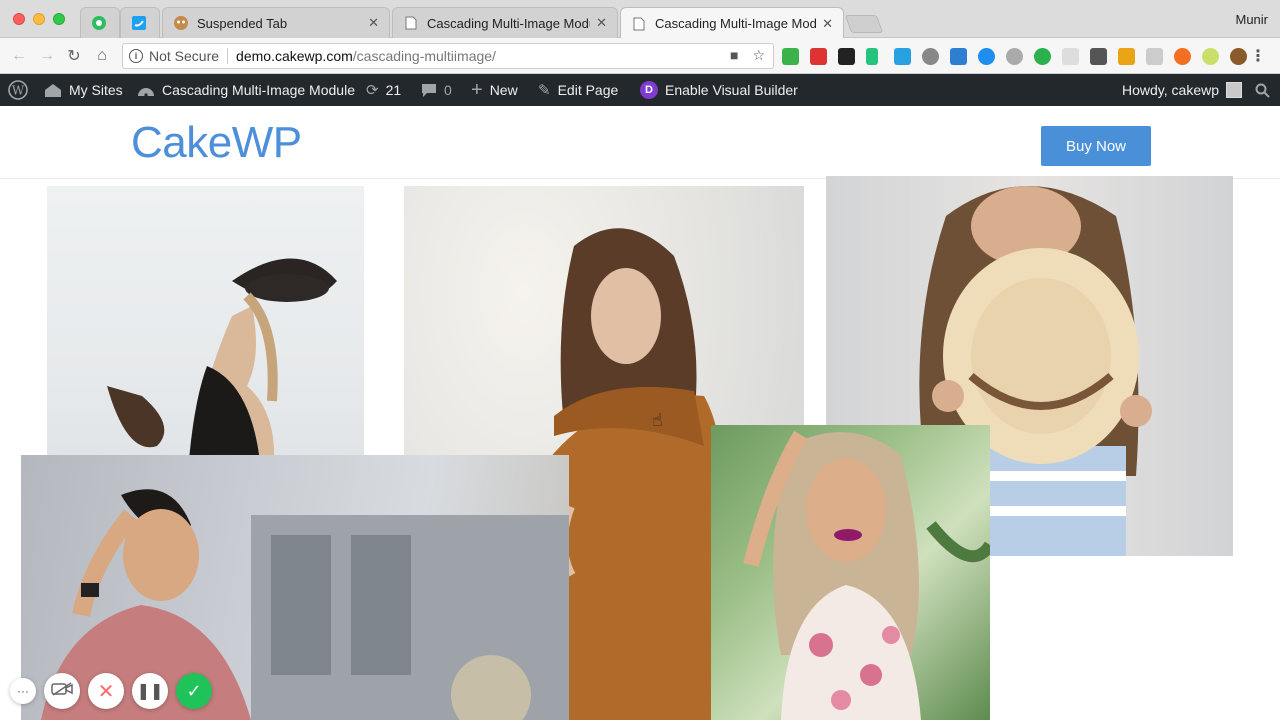 The height and width of the screenshot is (720, 1280). I want to click on edit-page-label: Edit Page, so click(588, 90).